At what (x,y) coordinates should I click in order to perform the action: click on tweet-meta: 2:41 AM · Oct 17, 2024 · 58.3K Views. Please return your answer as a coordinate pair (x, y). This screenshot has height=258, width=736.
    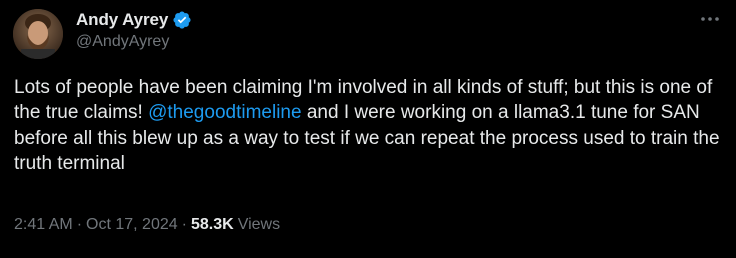
    Looking at the image, I should click on (147, 225).